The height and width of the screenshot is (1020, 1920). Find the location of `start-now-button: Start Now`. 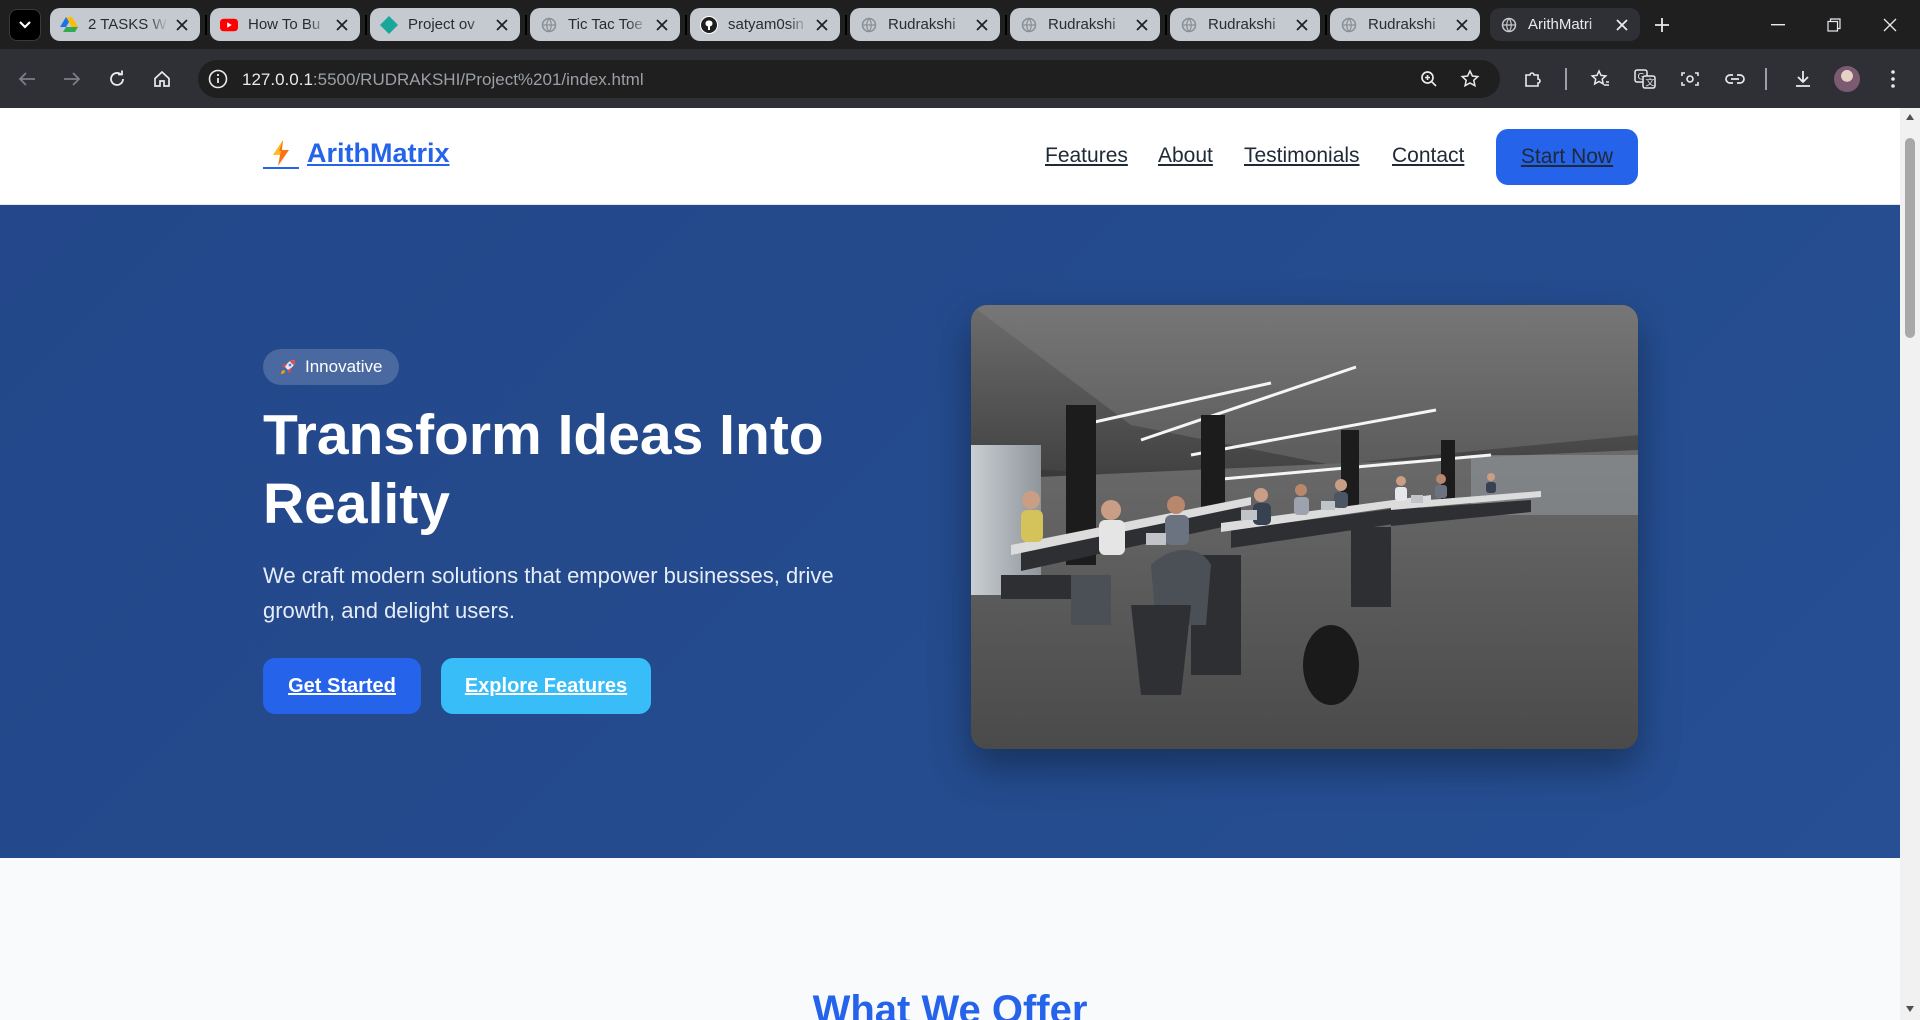

start-now-button: Start Now is located at coordinates (1567, 157).